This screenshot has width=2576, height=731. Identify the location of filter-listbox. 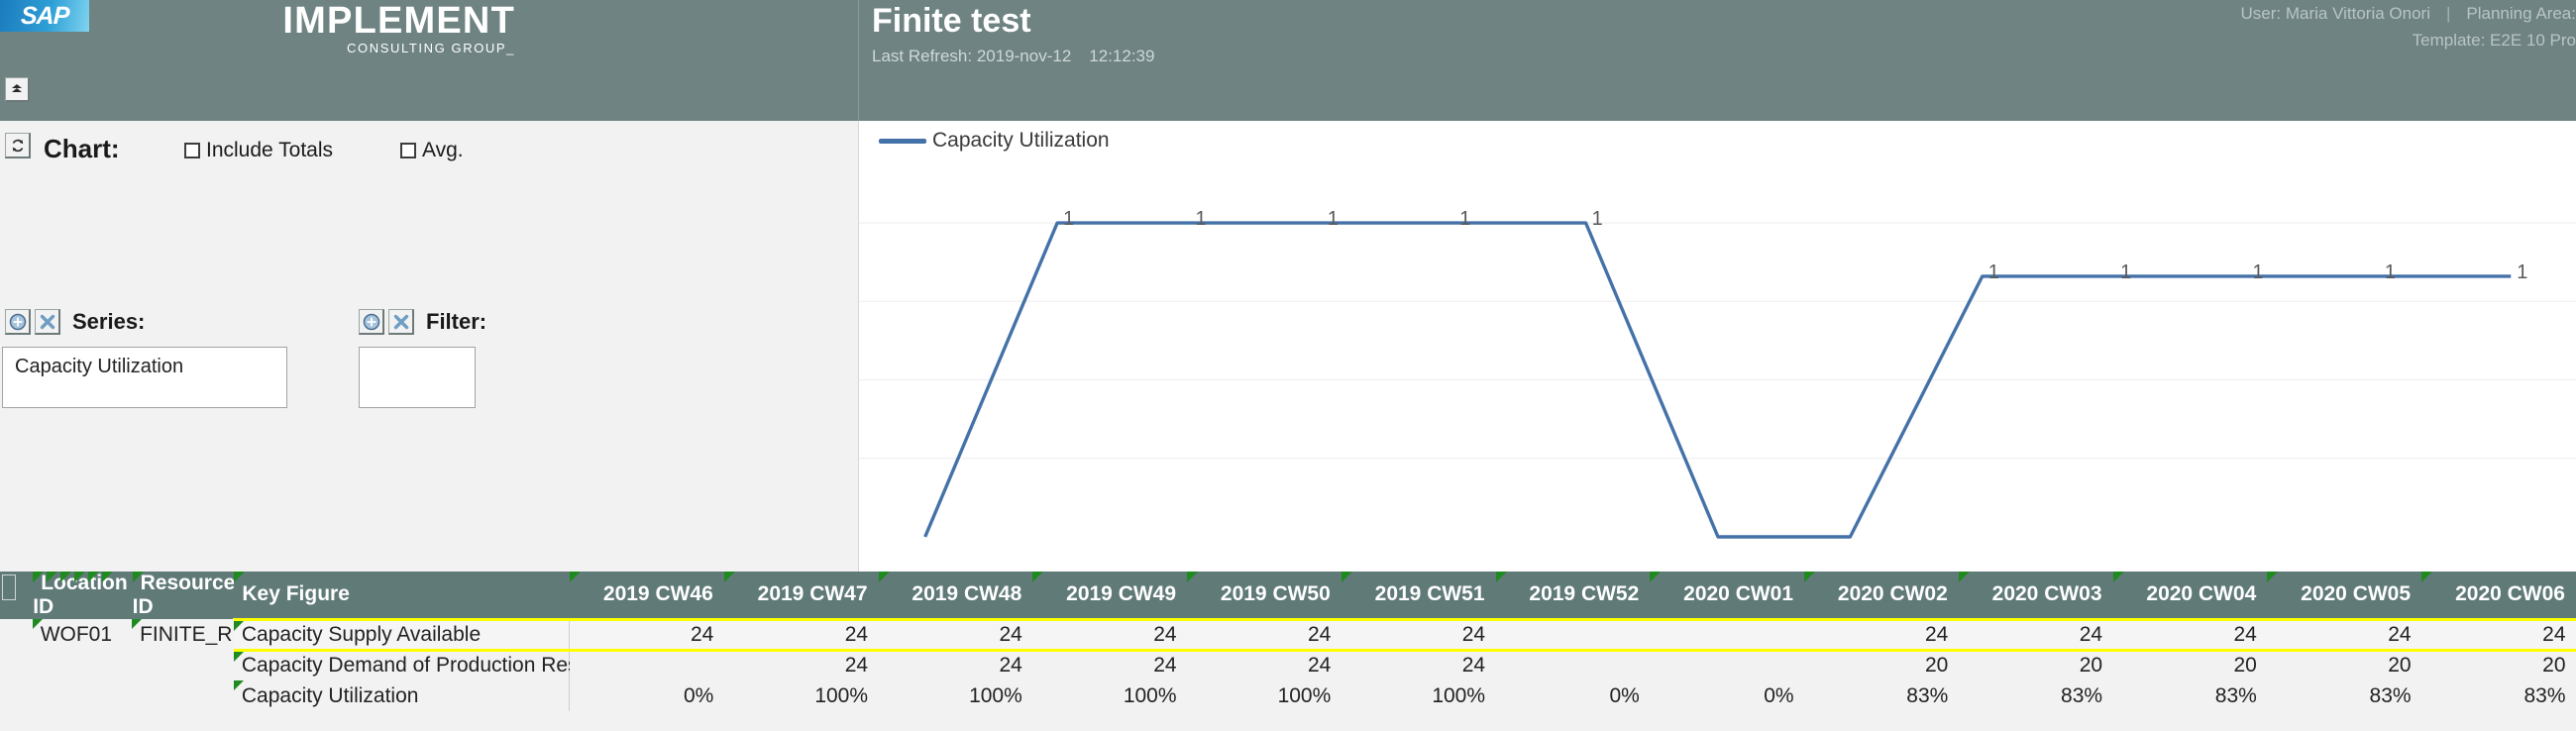
(418, 378).